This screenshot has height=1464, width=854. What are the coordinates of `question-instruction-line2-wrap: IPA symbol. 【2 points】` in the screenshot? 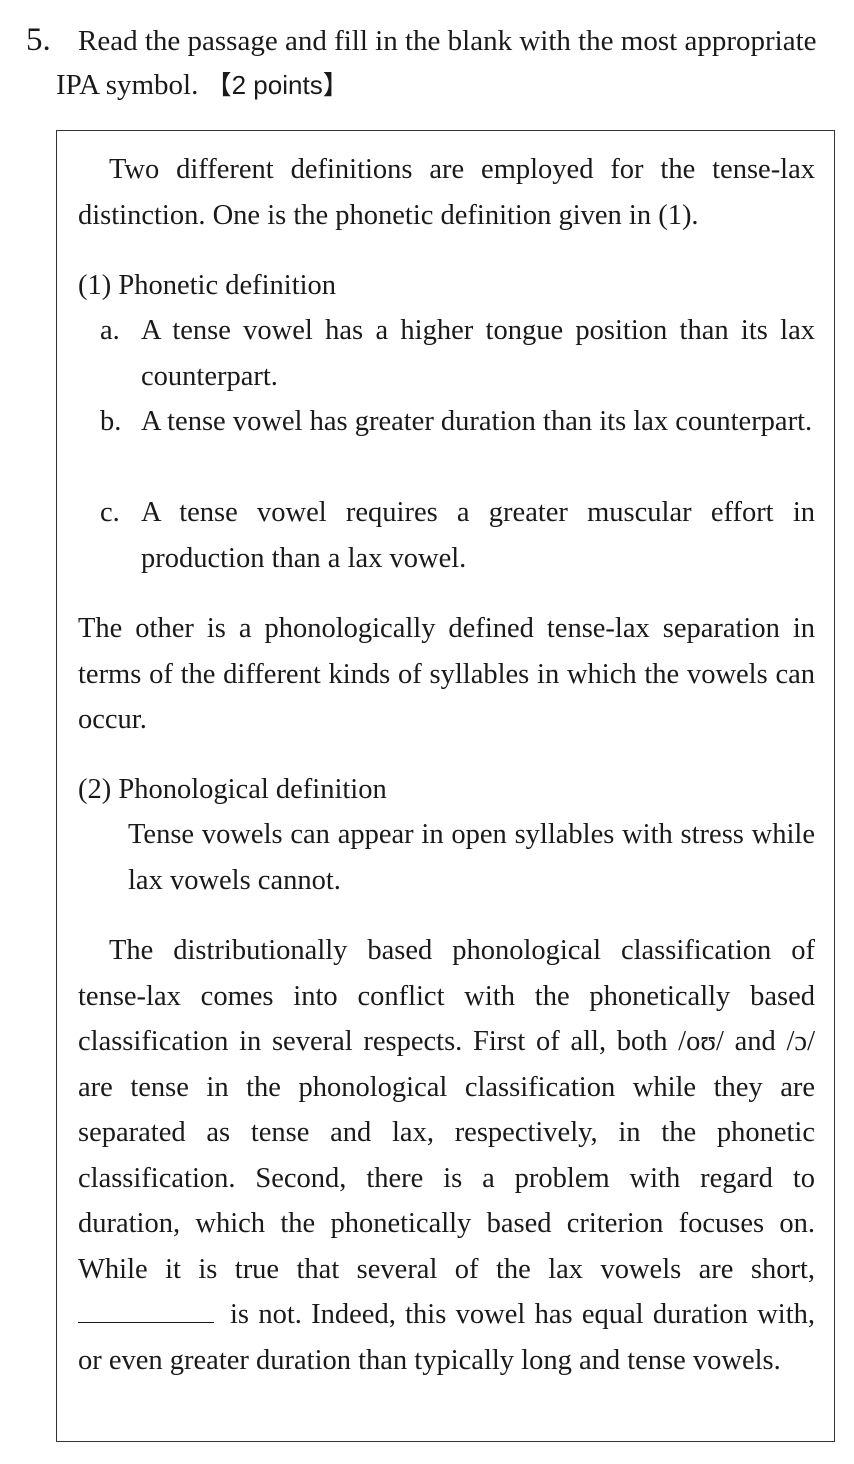 It's located at (433, 85).